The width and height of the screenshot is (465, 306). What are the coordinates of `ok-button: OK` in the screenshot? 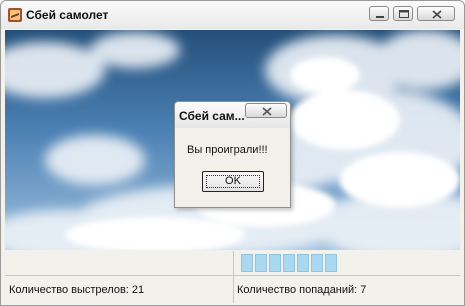 It's located at (233, 181).